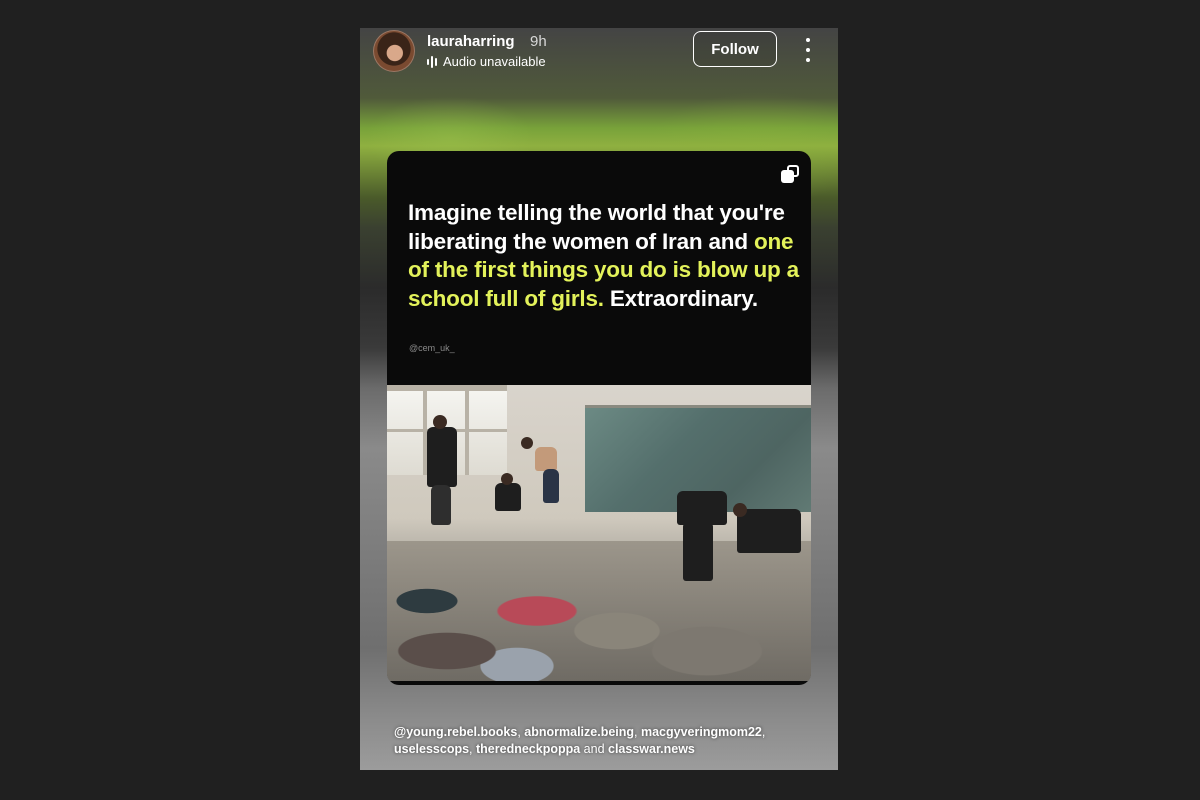 Image resolution: width=1200 pixels, height=800 pixels. Describe the element at coordinates (599, 533) in the screenshot. I see `post-photo` at that location.